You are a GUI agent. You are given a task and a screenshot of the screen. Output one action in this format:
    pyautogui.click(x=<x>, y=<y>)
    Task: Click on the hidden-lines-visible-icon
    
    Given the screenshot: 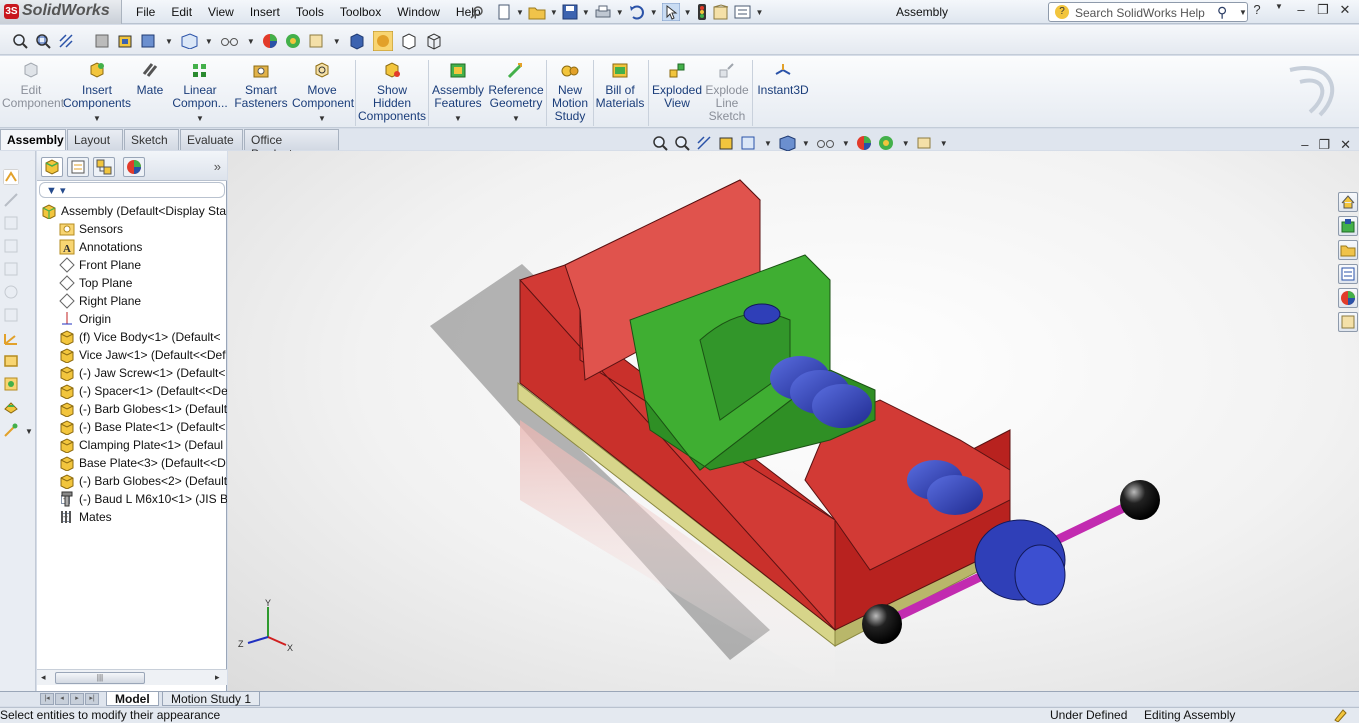 What is the action you would take?
    pyautogui.click(x=409, y=41)
    